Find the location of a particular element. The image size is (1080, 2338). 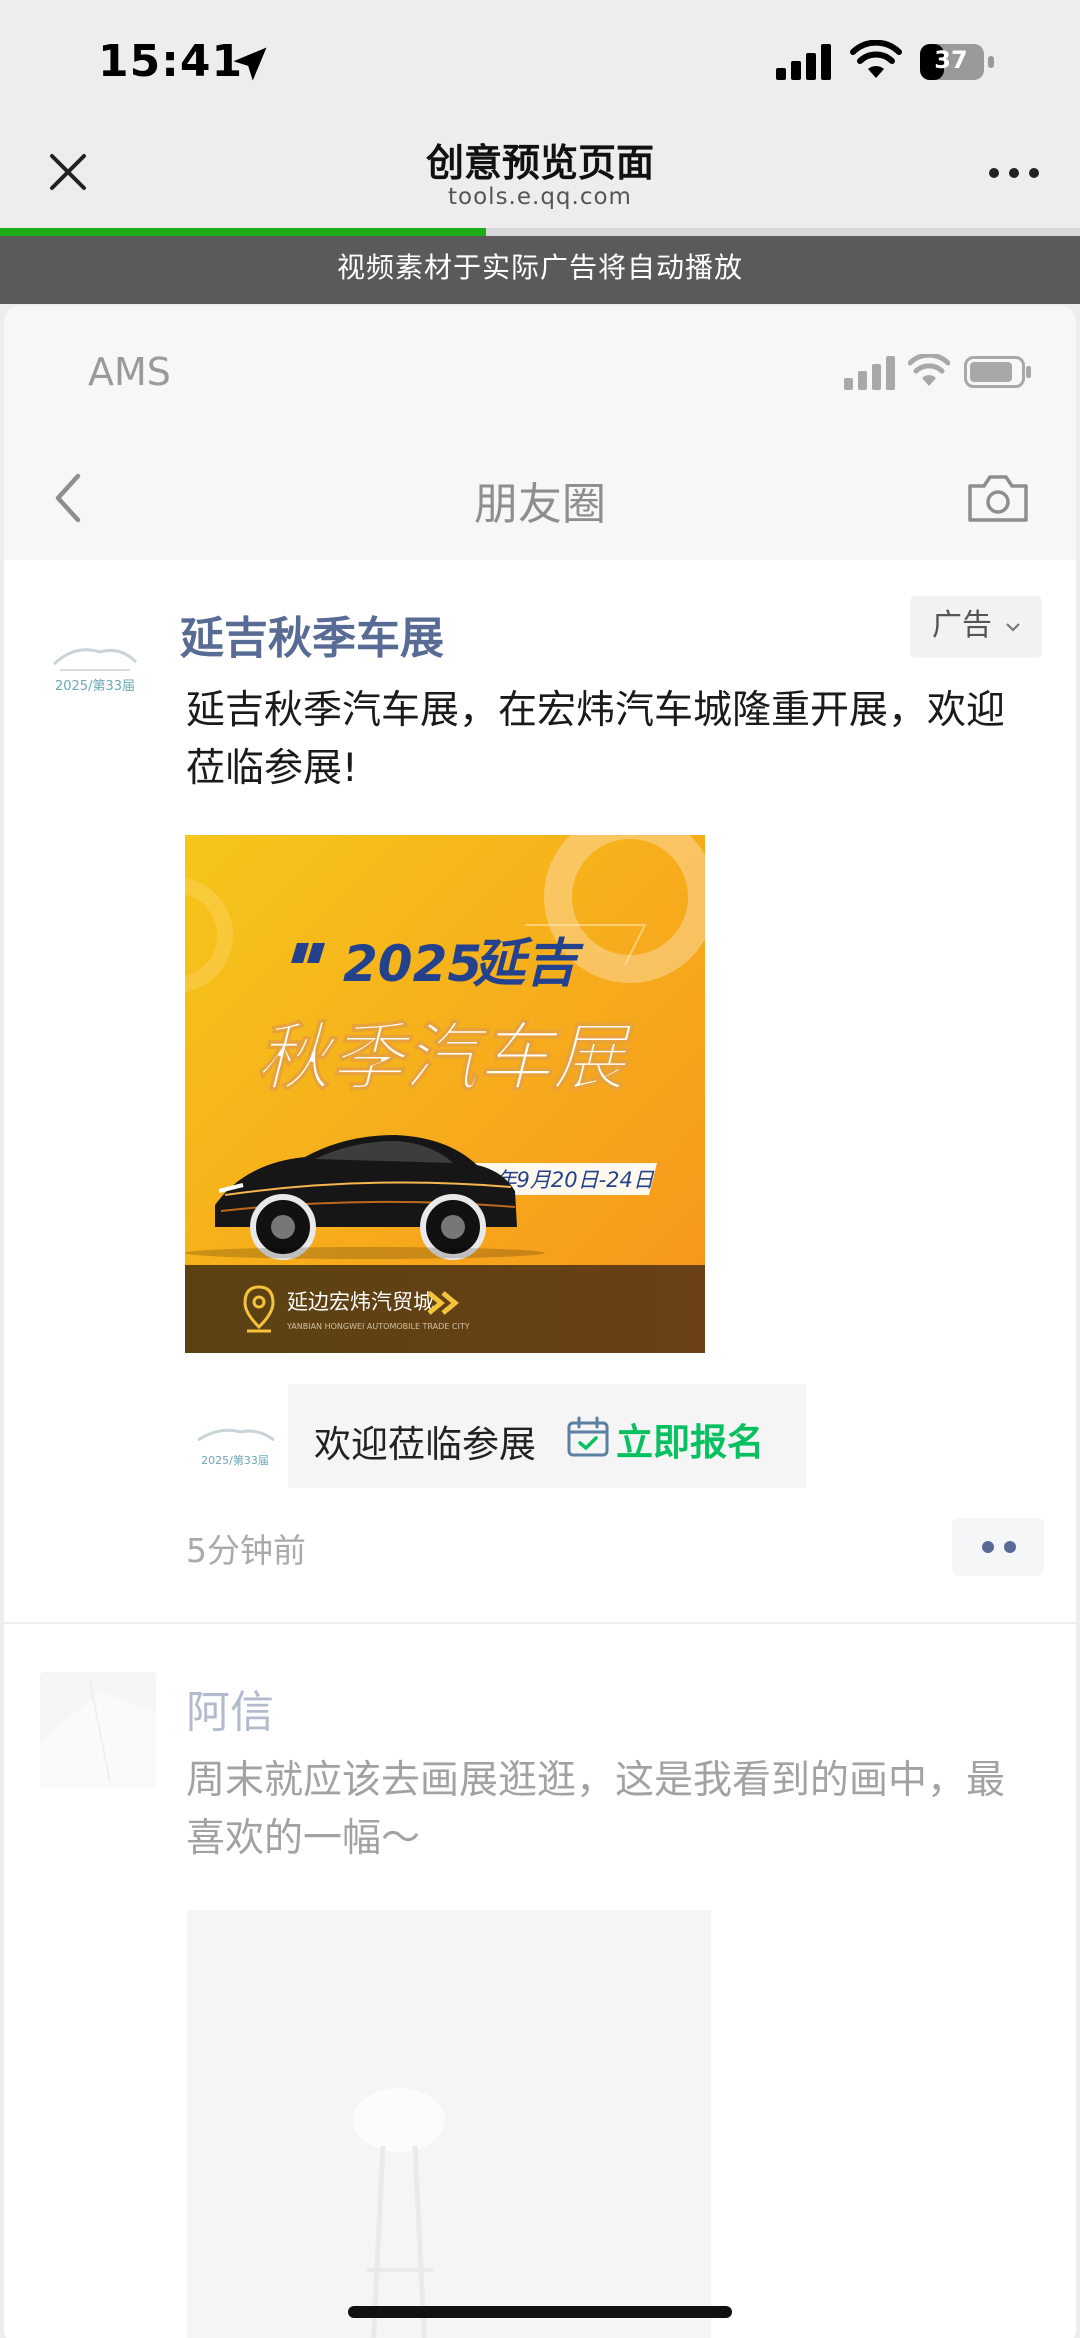

preview-battery-icon is located at coordinates (997, 372).